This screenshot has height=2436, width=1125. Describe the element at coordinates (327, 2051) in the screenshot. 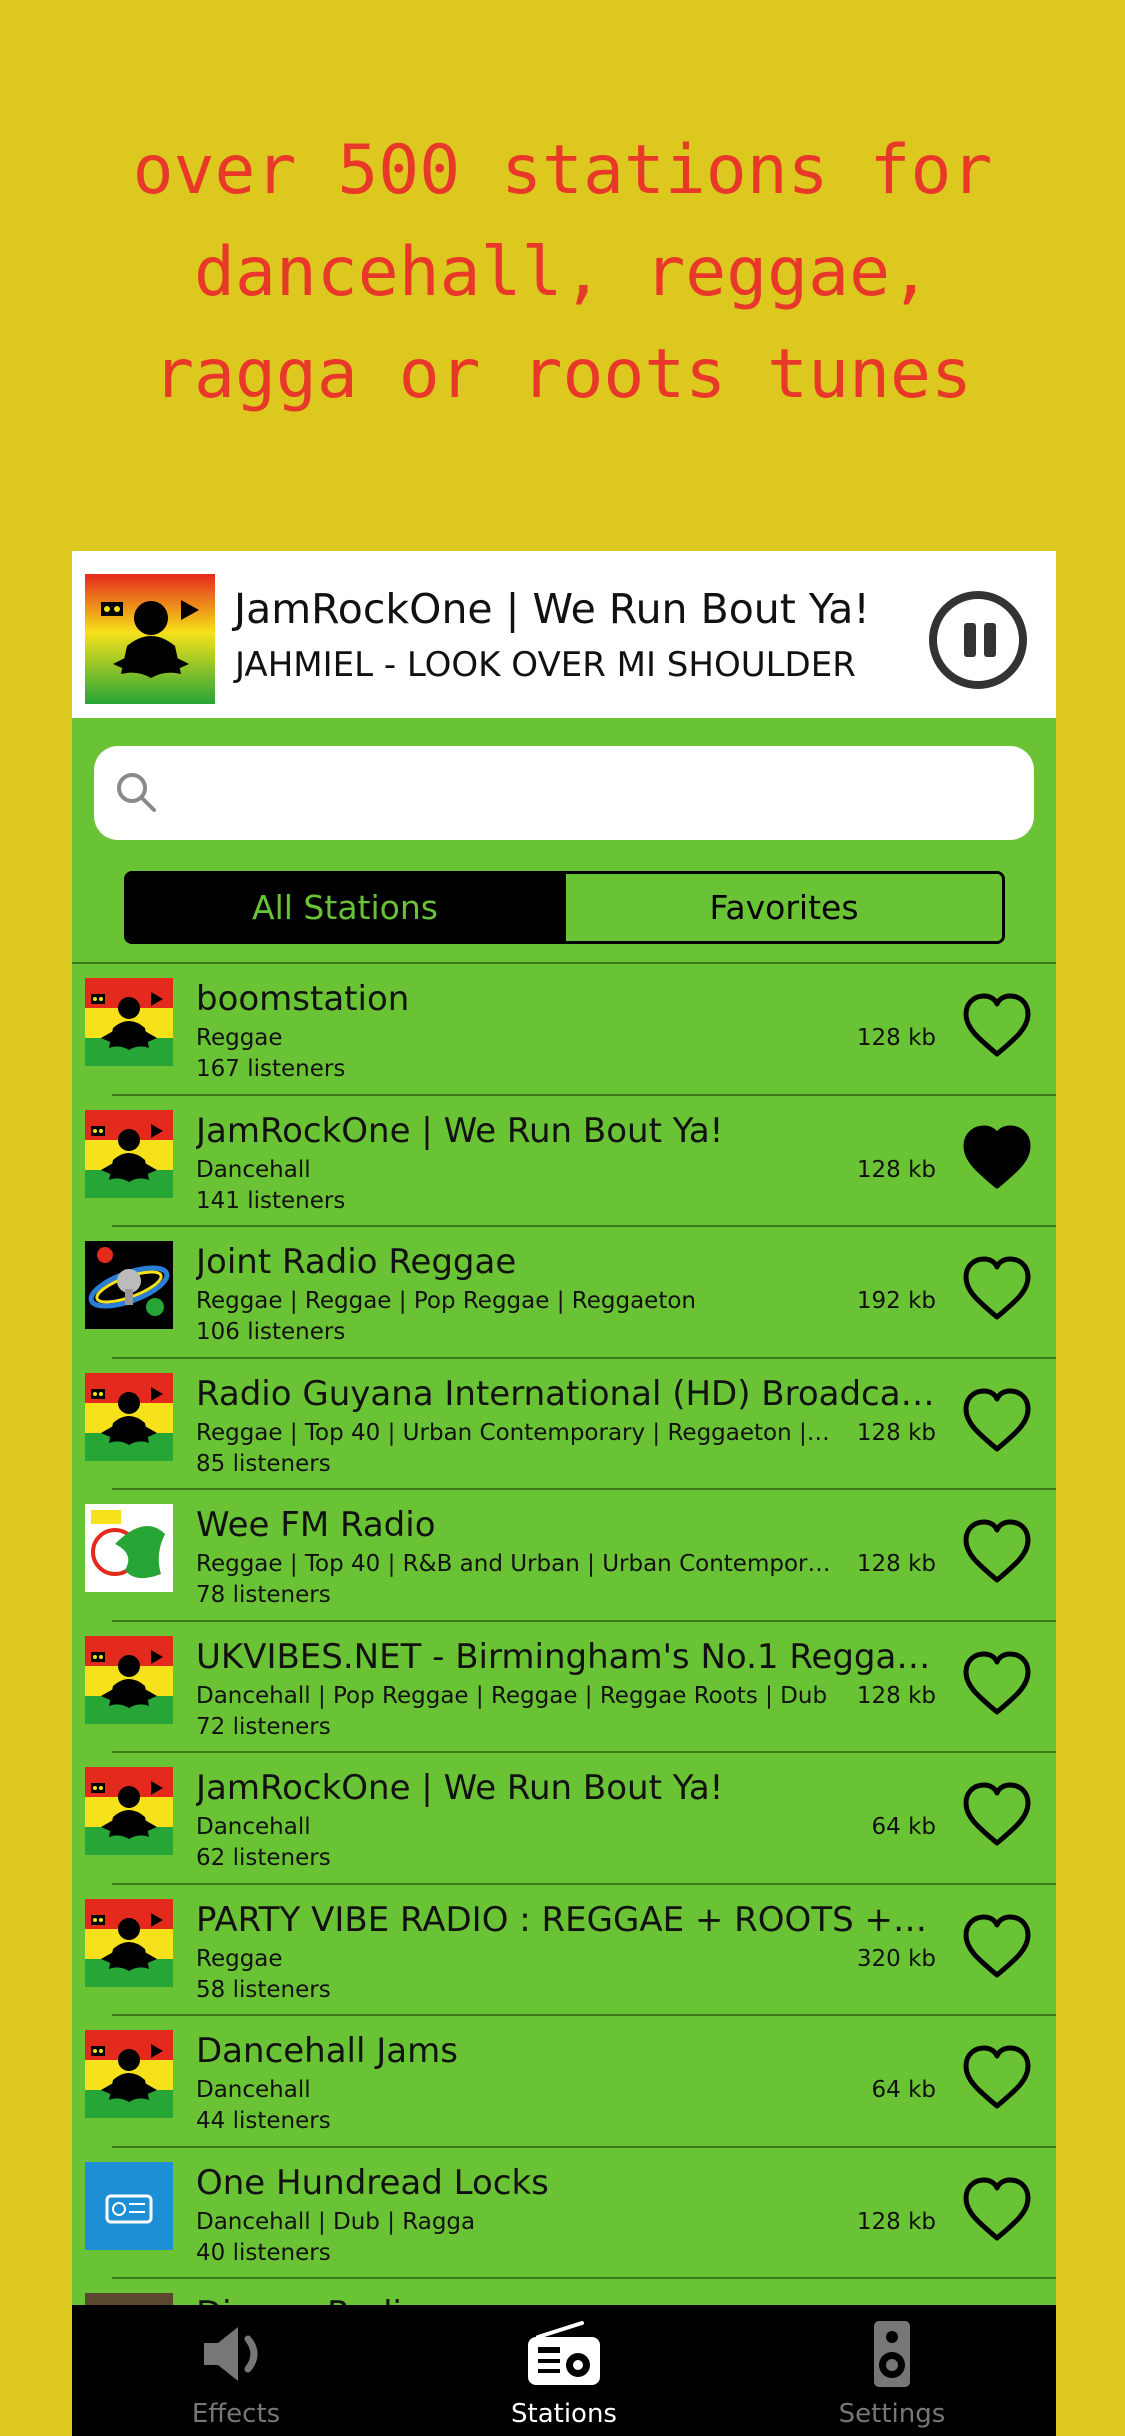

I see `station-title: Dancehall Jams` at that location.